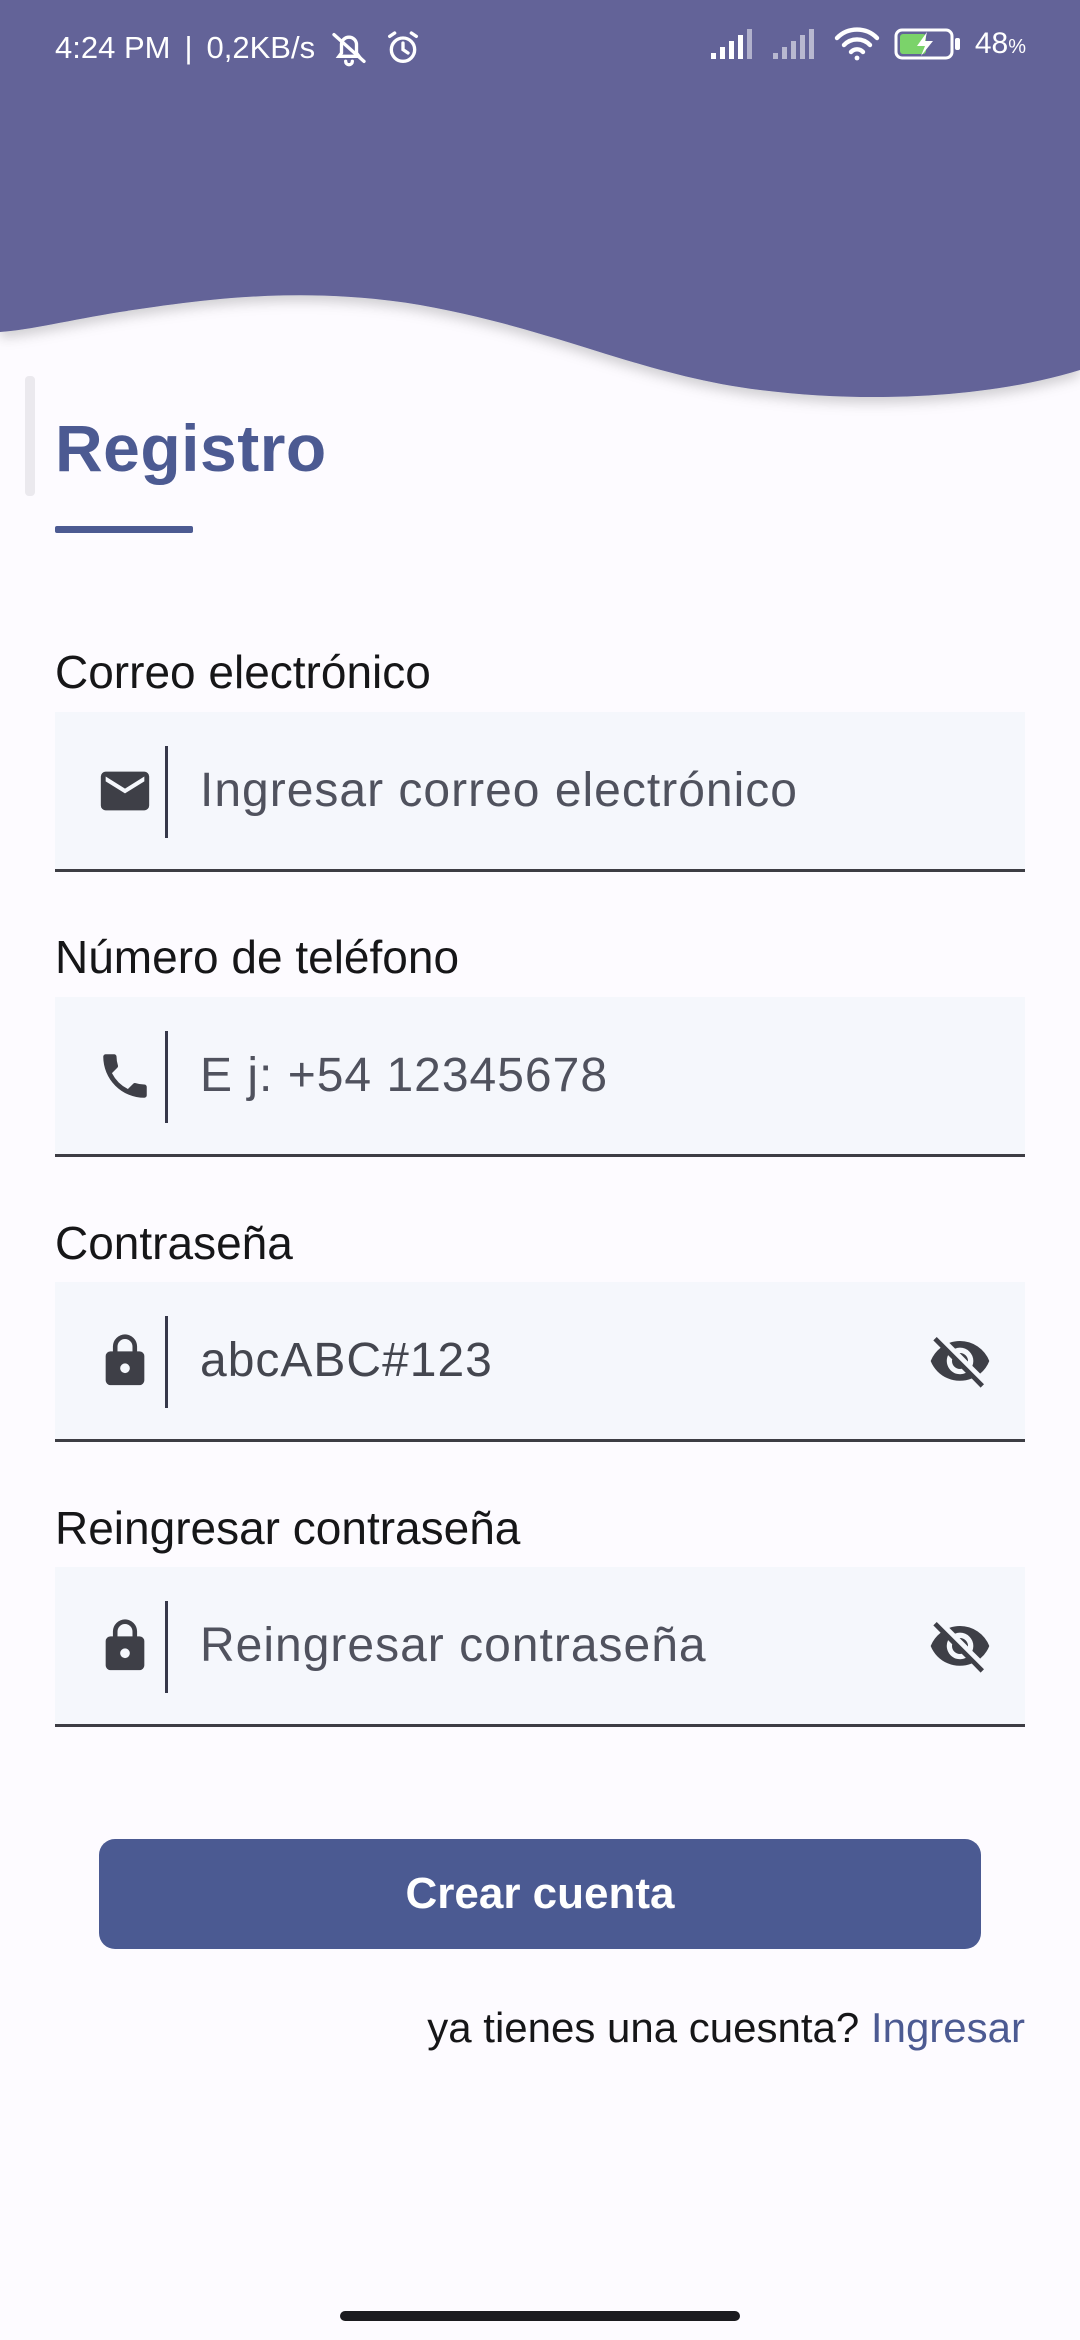 The image size is (1080, 2340). What do you see at coordinates (530, 790) in the screenshot?
I see `email-input` at bounding box center [530, 790].